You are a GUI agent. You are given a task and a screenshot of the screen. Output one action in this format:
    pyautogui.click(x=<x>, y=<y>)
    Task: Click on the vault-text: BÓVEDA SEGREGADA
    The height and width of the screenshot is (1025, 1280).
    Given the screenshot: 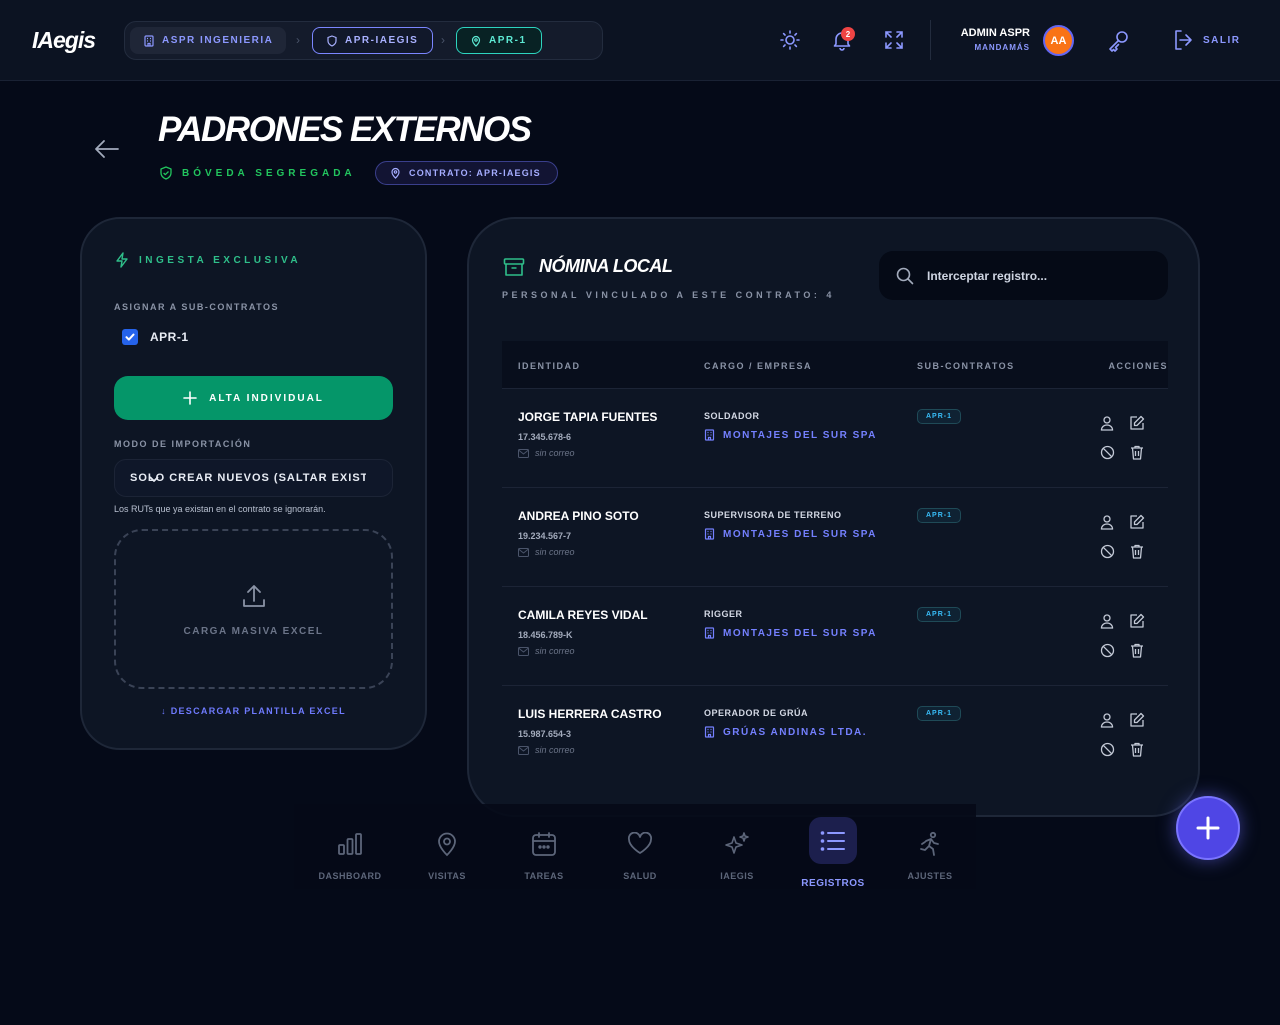 What is the action you would take?
    pyautogui.click(x=269, y=173)
    